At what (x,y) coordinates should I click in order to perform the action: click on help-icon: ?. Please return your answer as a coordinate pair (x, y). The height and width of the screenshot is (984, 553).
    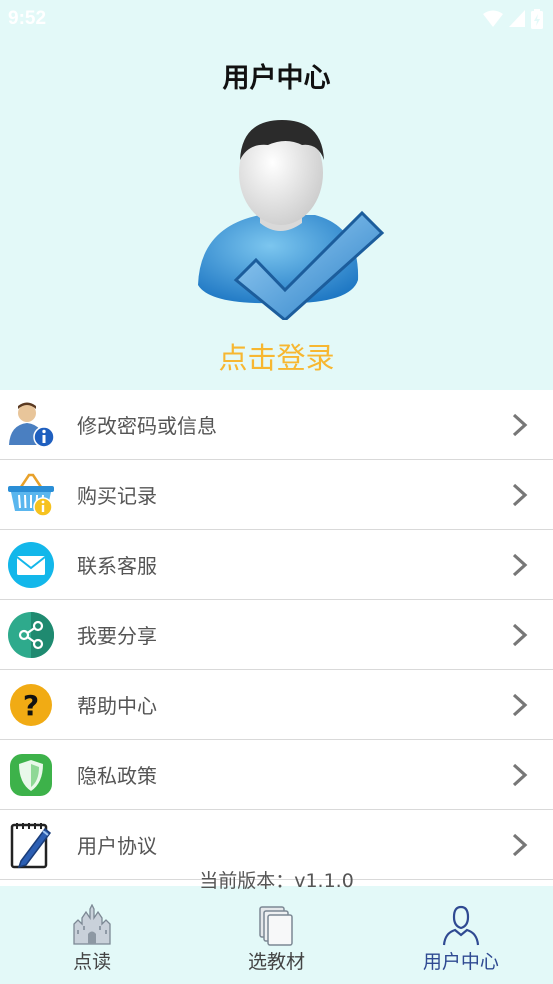
    Looking at the image, I should click on (31, 705).